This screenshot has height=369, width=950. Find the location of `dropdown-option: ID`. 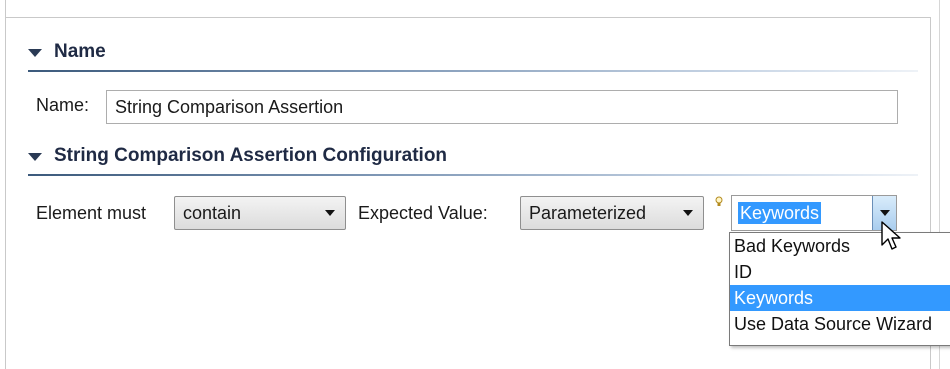

dropdown-option: ID is located at coordinates (840, 272).